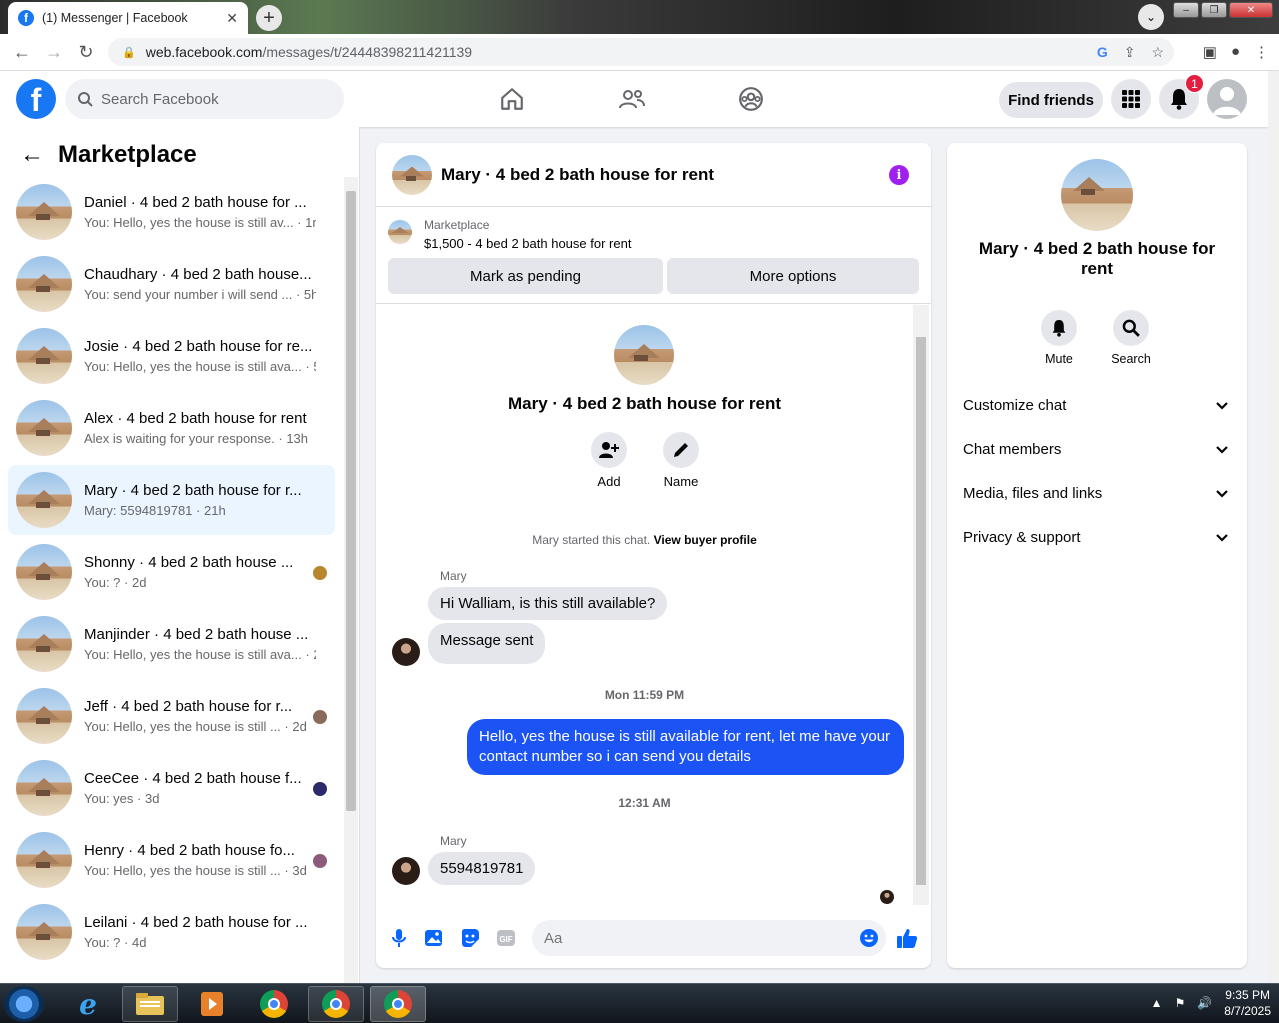 This screenshot has height=1023, width=1279. What do you see at coordinates (525, 276) in the screenshot?
I see `mark-as-pending-button: Mark as pending` at bounding box center [525, 276].